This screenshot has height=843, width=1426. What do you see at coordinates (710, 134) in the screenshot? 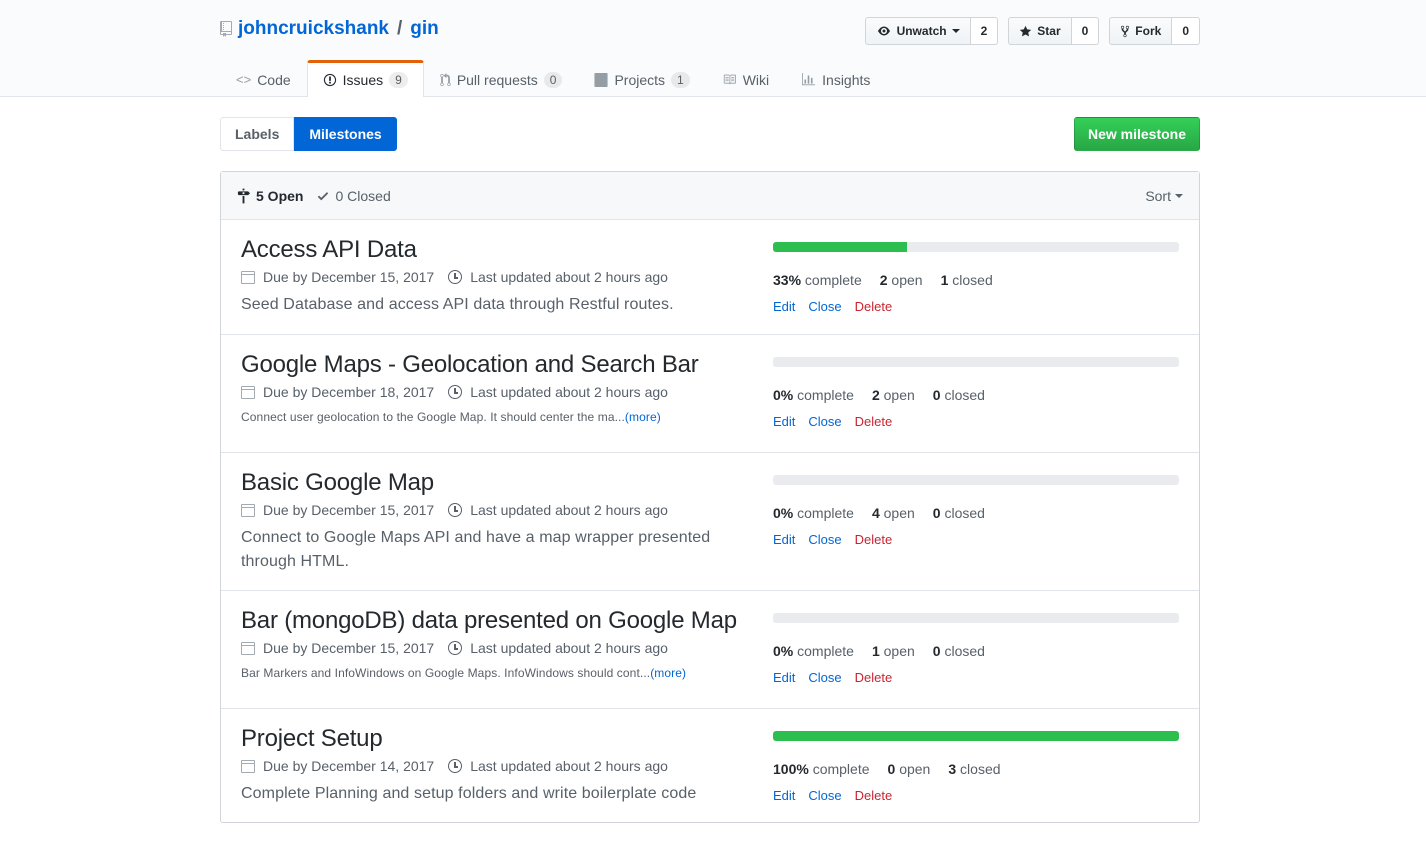
I see `subnav: Labels Milestones New milestone` at bounding box center [710, 134].